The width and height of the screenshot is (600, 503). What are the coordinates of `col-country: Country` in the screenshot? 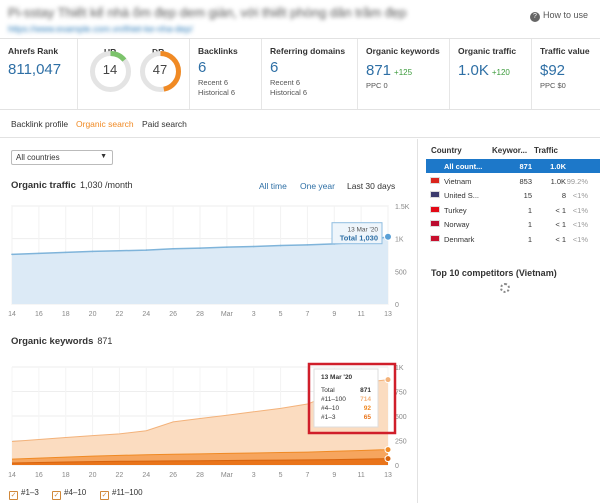 It's located at (446, 150).